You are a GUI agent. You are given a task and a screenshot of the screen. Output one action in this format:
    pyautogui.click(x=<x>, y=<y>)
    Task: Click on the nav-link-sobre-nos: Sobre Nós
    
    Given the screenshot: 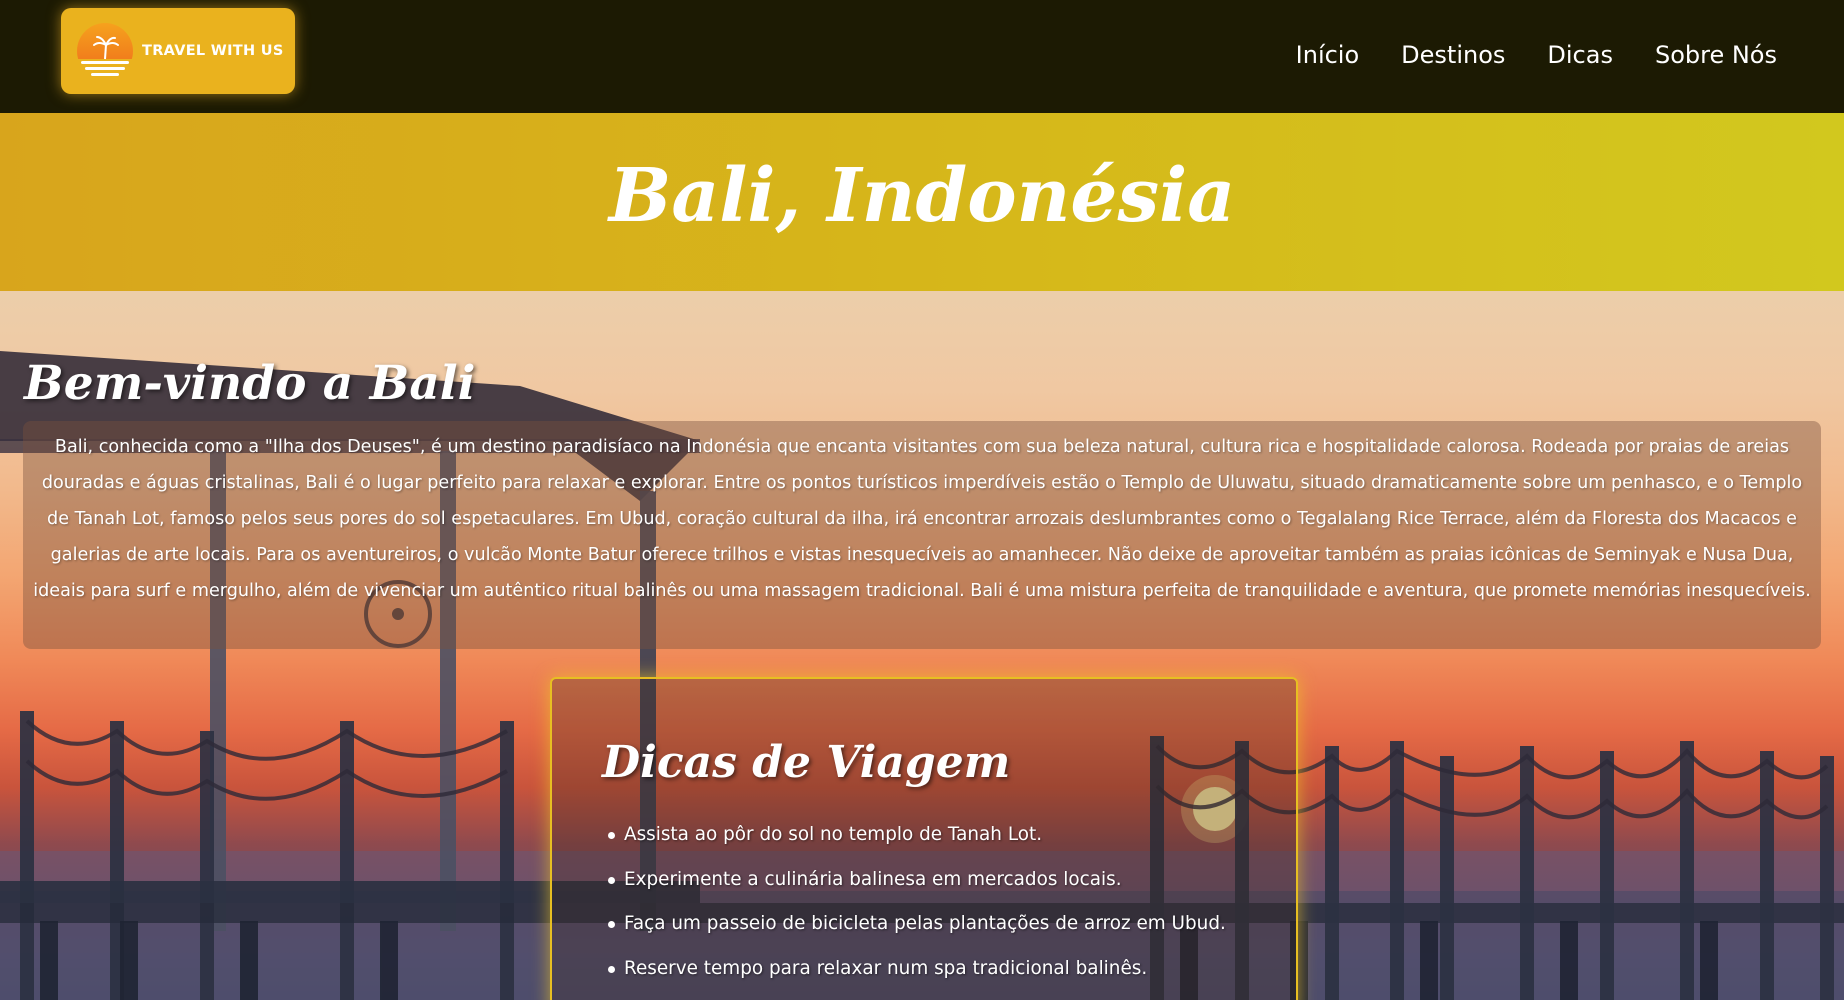 What is the action you would take?
    pyautogui.click(x=1716, y=55)
    